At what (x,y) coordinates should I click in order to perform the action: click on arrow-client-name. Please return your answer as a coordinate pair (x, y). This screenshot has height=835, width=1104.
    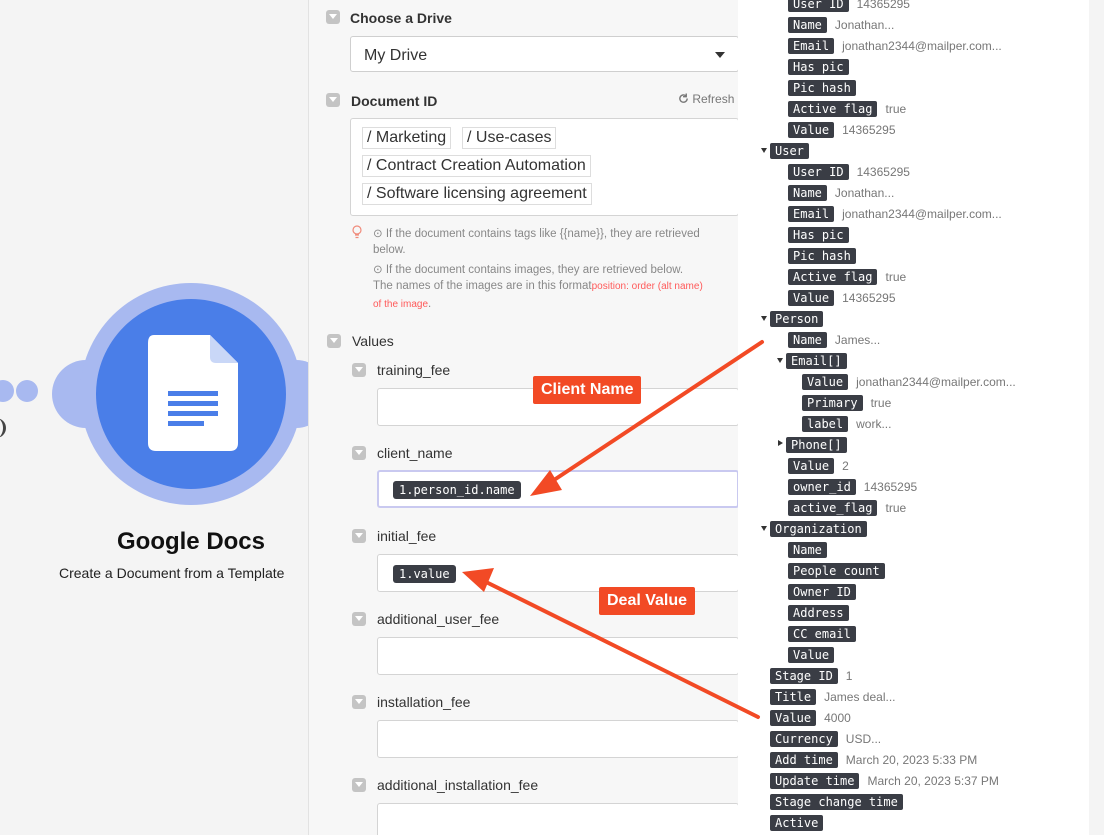
    Looking at the image, I should click on (655, 413).